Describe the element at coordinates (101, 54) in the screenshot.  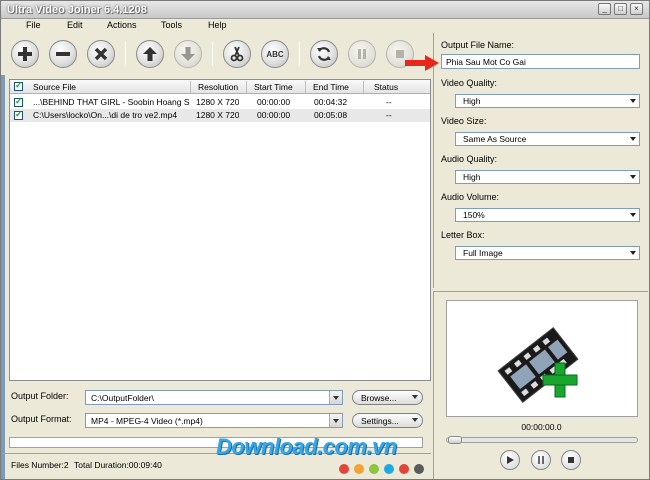
I see `clear-button` at that location.